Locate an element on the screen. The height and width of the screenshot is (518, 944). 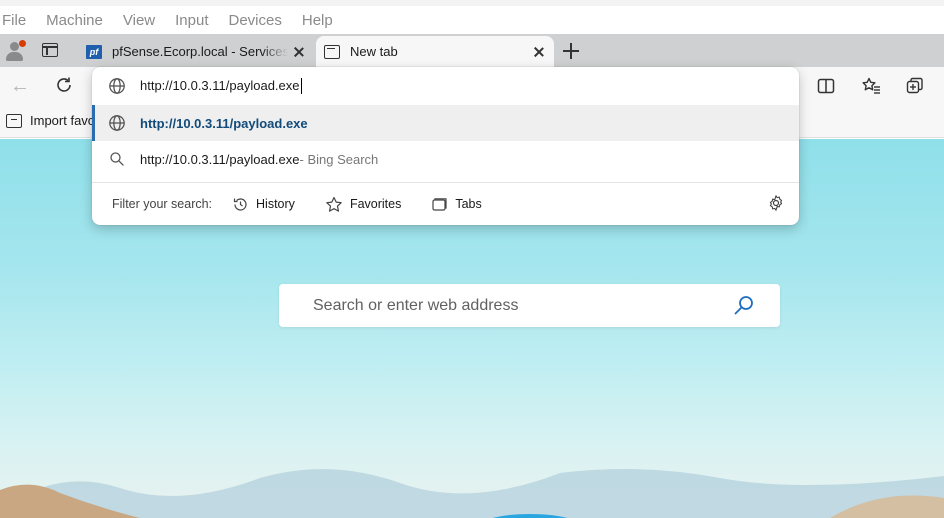
vm-menubar: File Machine View Input Devices Help is located at coordinates (472, 20).